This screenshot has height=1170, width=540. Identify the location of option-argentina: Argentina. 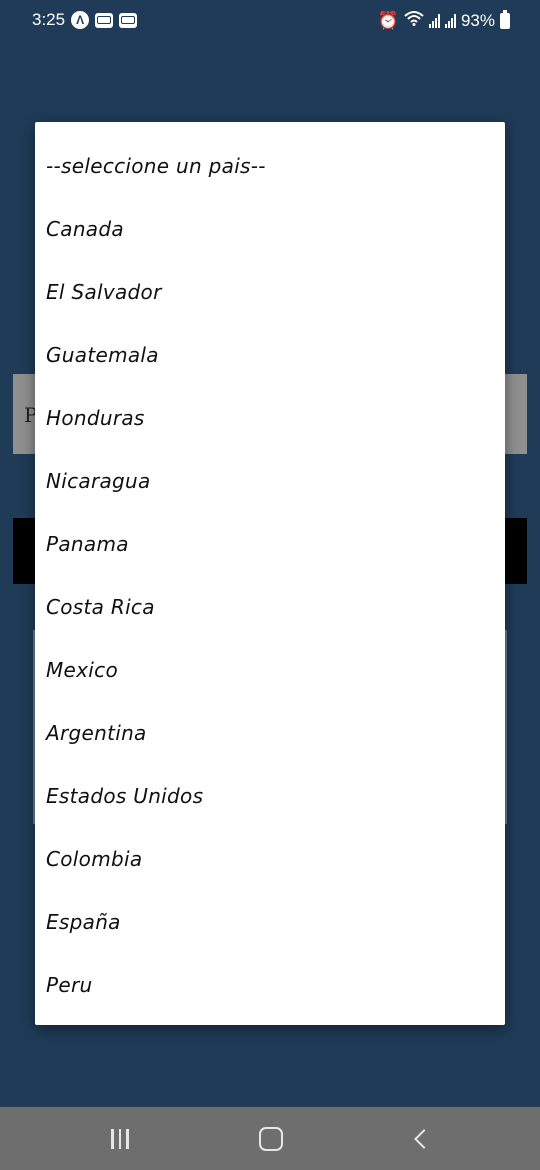
(270, 732).